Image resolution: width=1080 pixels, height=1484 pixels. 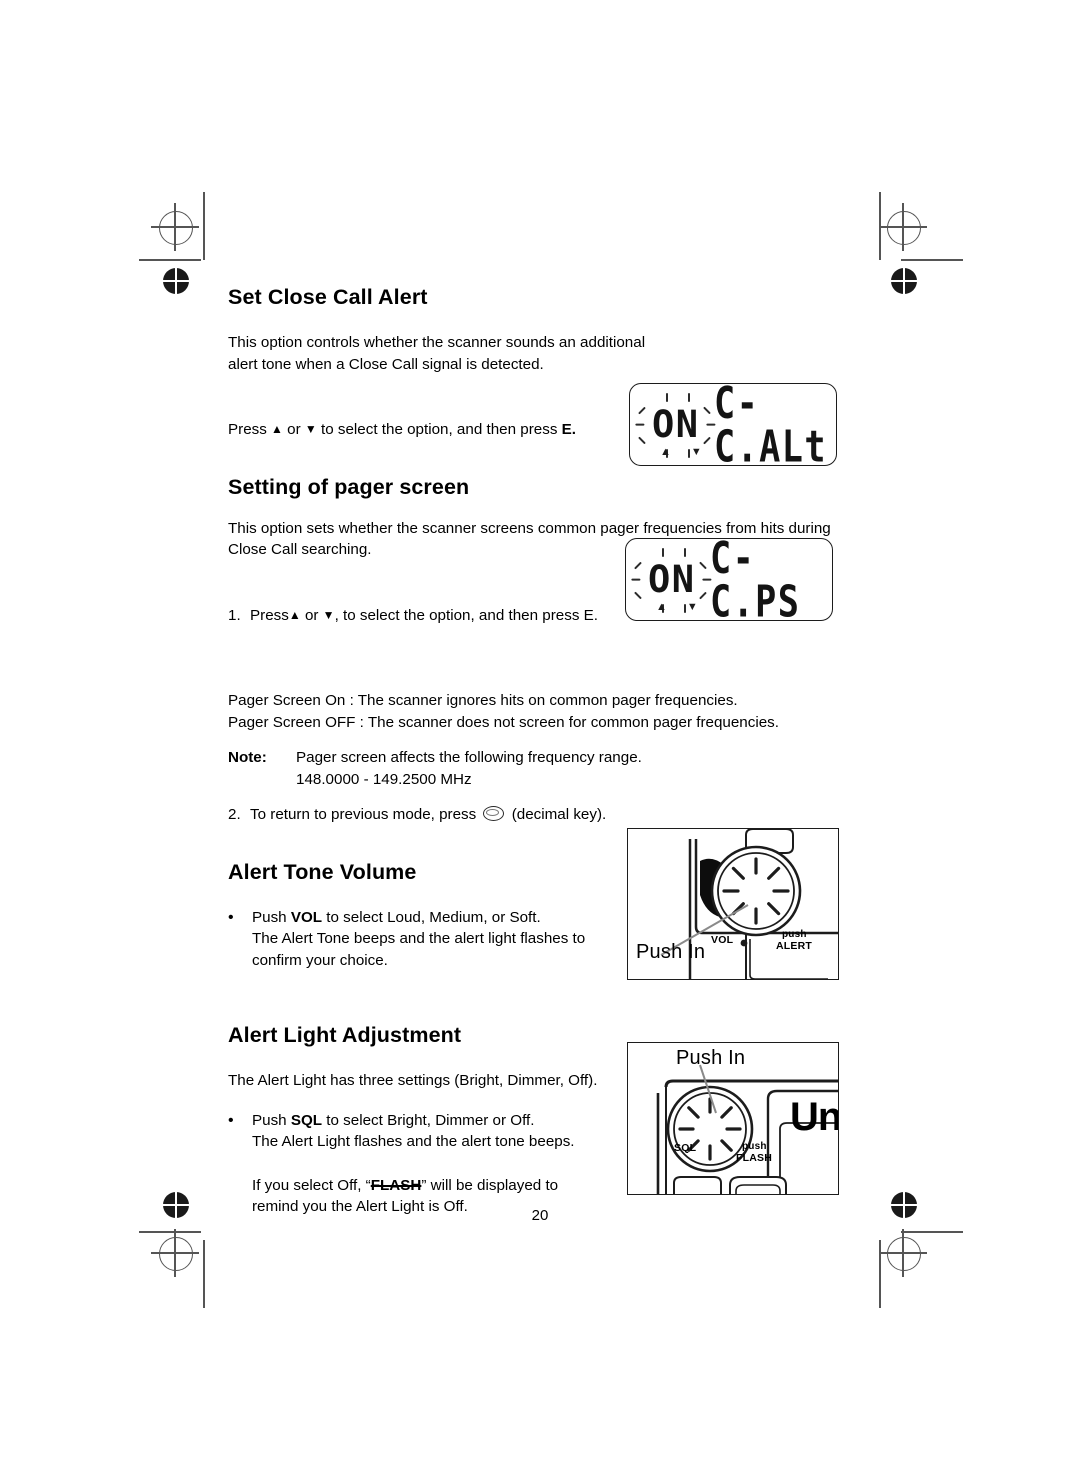 I want to click on heading-setting-of-pager-screen: Setting of pager screen, so click(x=349, y=486).